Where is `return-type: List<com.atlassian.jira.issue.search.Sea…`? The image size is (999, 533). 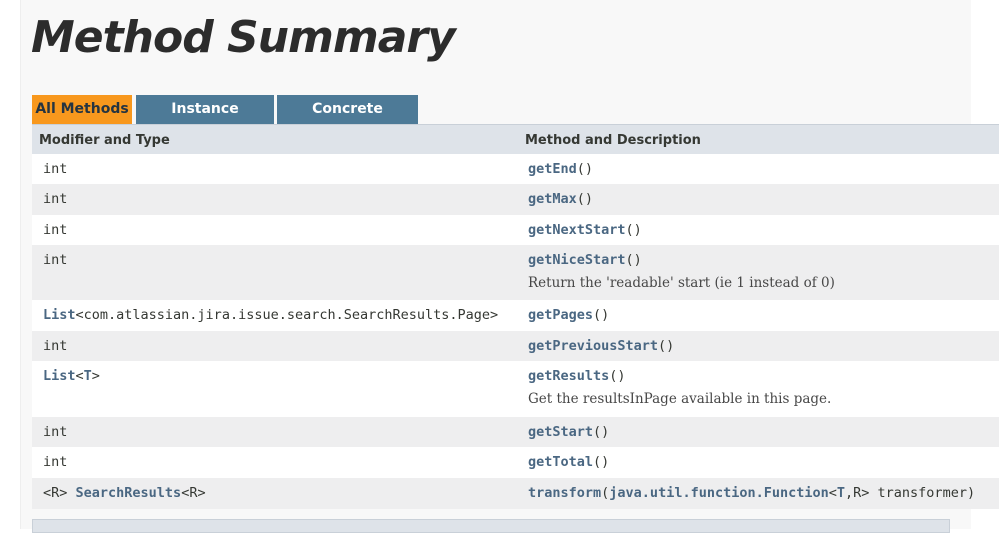
return-type: List<com.atlassian.jira.issue.search.Sea… is located at coordinates (270, 315).